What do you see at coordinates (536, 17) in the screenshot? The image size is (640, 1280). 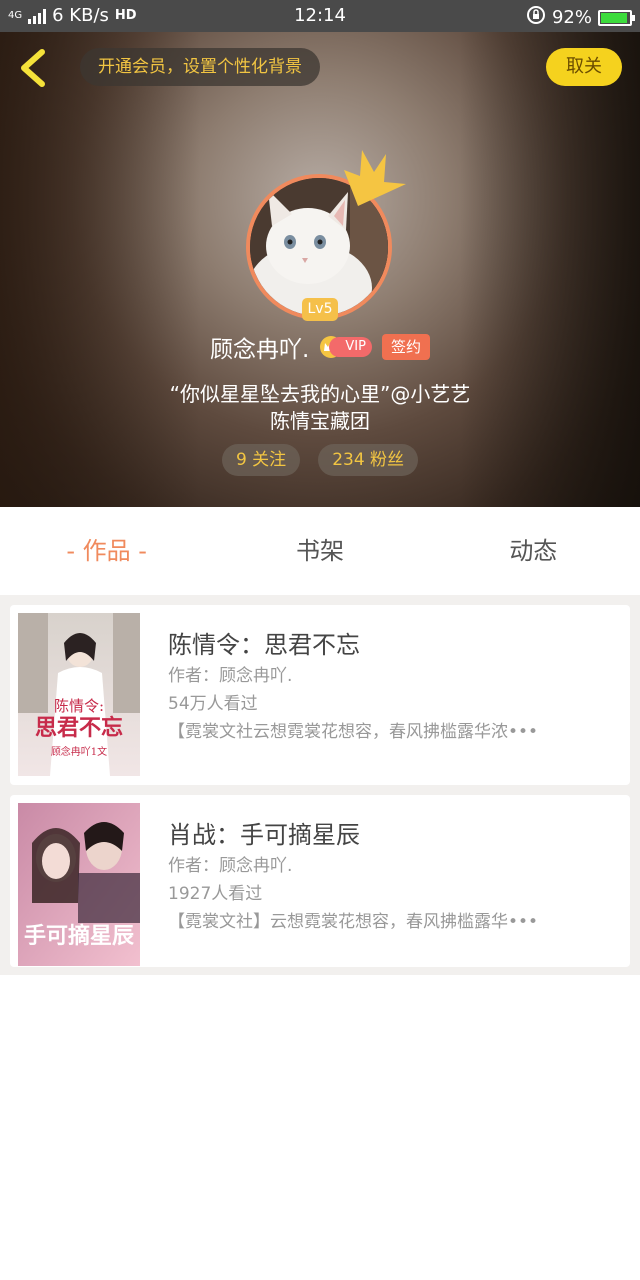 I see `rotation-lock-icon` at bounding box center [536, 17].